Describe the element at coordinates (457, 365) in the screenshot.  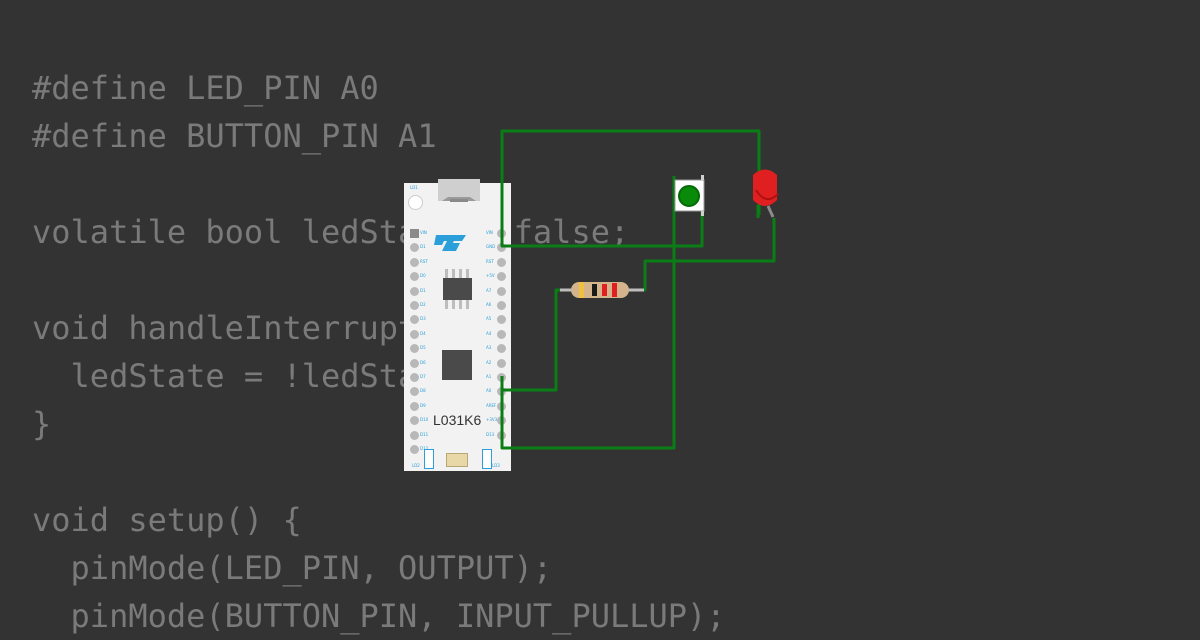
I see `mcu-chip` at that location.